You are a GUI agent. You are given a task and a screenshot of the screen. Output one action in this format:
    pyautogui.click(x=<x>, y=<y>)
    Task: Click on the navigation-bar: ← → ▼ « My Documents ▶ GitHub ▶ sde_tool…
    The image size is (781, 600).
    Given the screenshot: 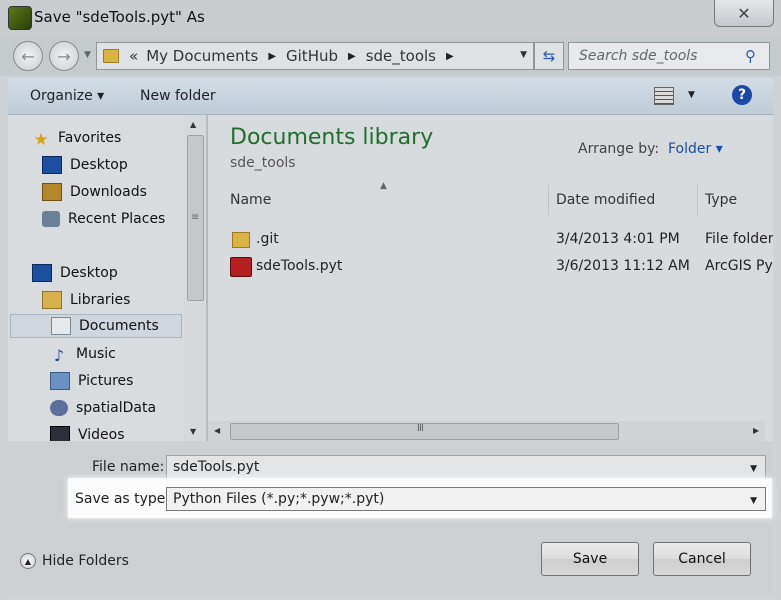 What is the action you would take?
    pyautogui.click(x=390, y=57)
    